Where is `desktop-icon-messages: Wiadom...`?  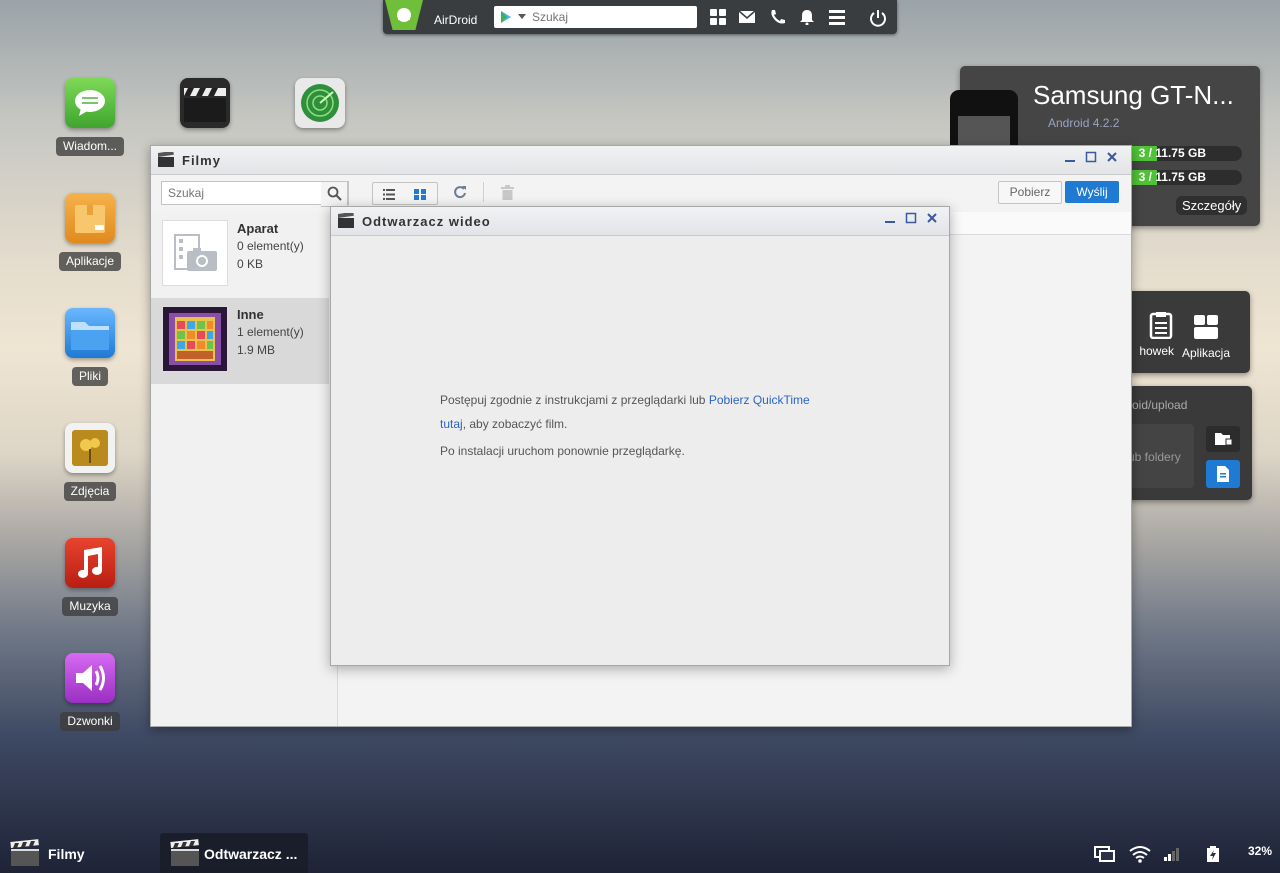
desktop-icon-messages: Wiadom... is located at coordinates (90, 117).